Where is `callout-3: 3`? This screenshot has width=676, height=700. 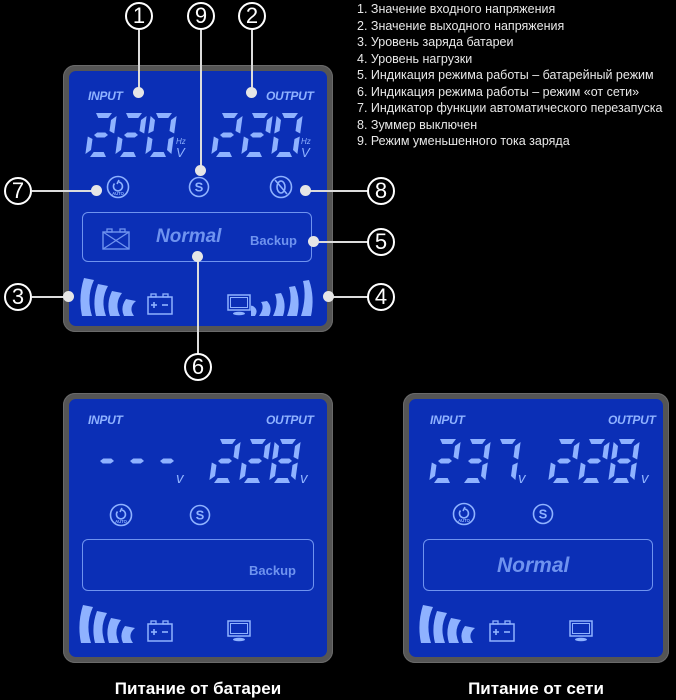 callout-3: 3 is located at coordinates (18, 297).